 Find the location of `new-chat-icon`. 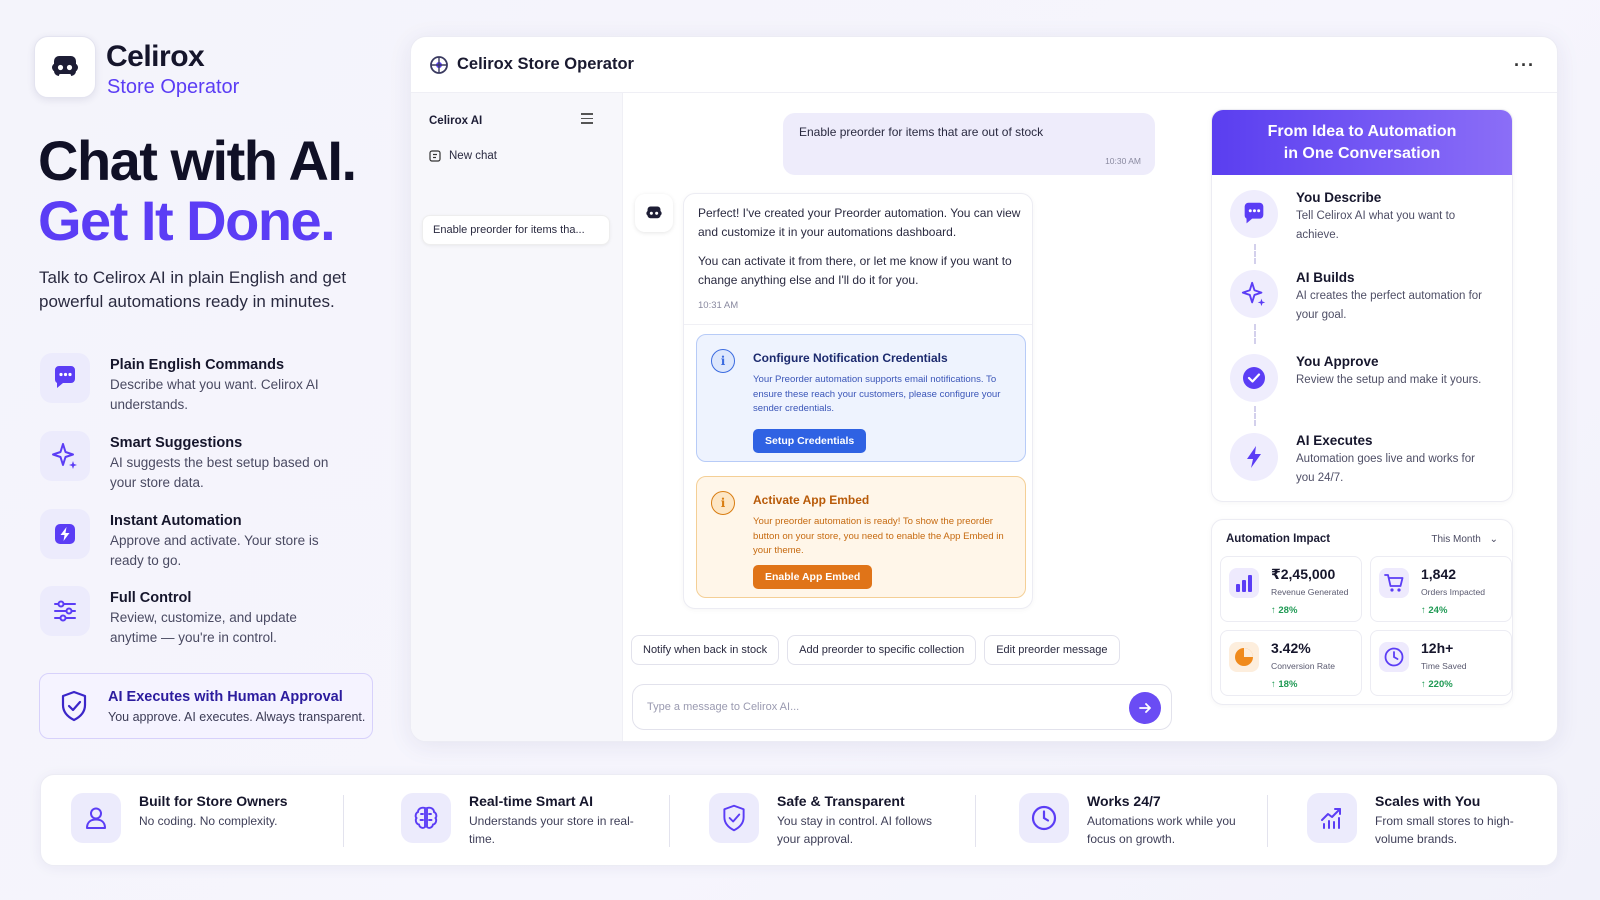

new-chat-icon is located at coordinates (435, 156).